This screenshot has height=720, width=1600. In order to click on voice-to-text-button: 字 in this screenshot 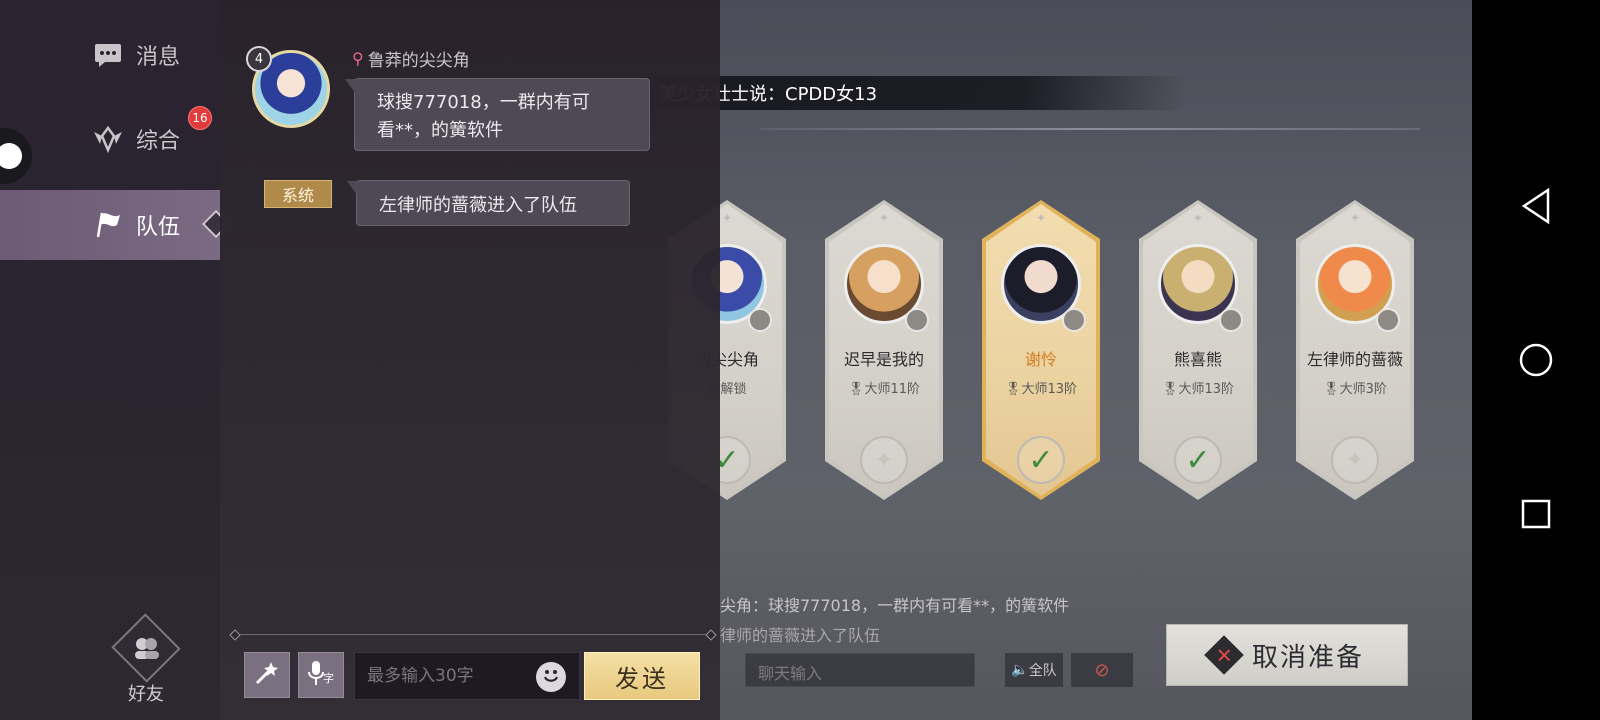, I will do `click(321, 675)`.